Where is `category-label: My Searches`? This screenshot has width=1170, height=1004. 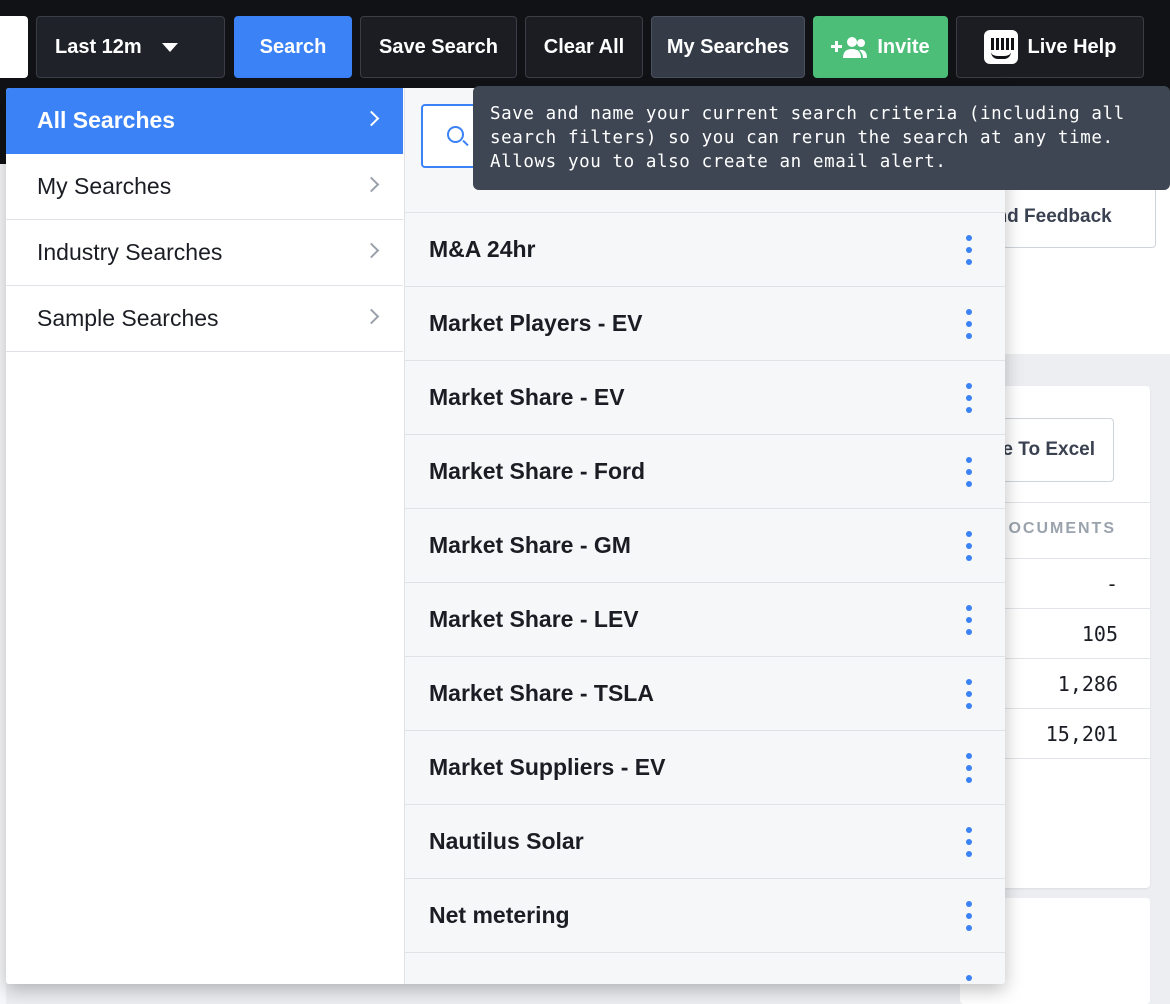 category-label: My Searches is located at coordinates (104, 186).